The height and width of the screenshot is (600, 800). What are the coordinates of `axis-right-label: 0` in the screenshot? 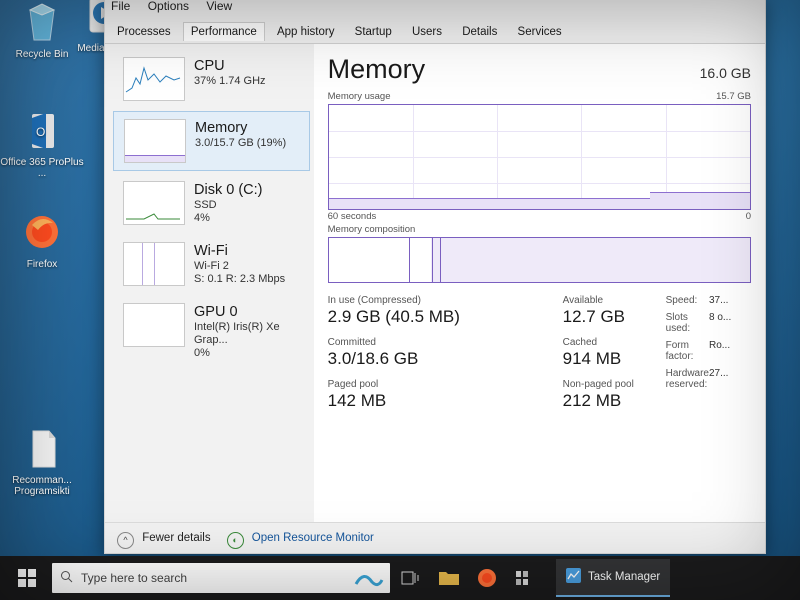 It's located at (748, 216).